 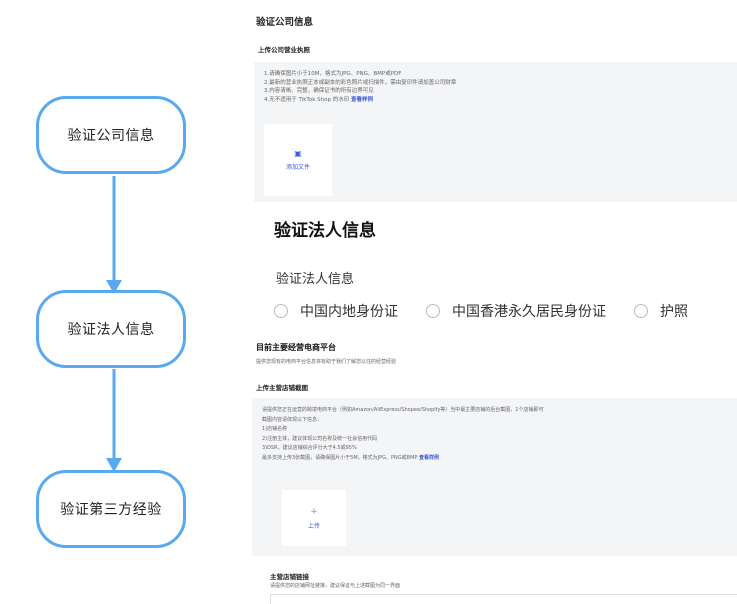 I want to click on file-icon: ▣, so click(x=298, y=153).